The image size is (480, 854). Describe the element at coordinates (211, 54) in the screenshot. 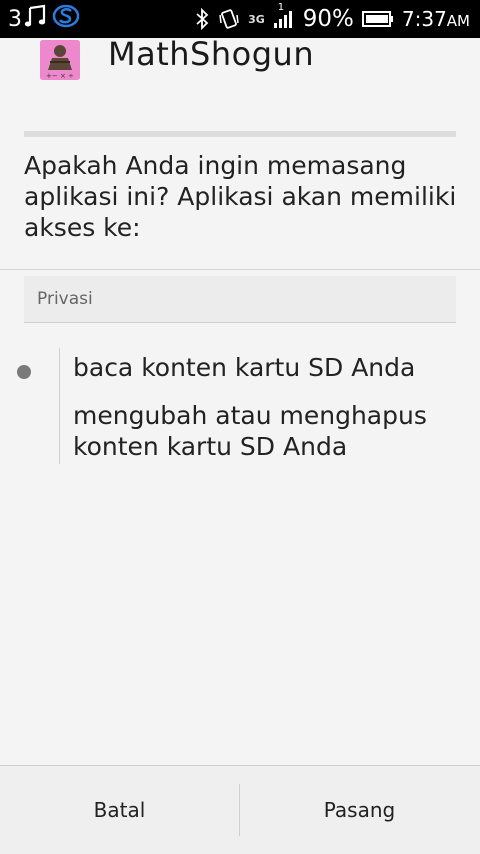

I see `app-name: MathShogun` at that location.